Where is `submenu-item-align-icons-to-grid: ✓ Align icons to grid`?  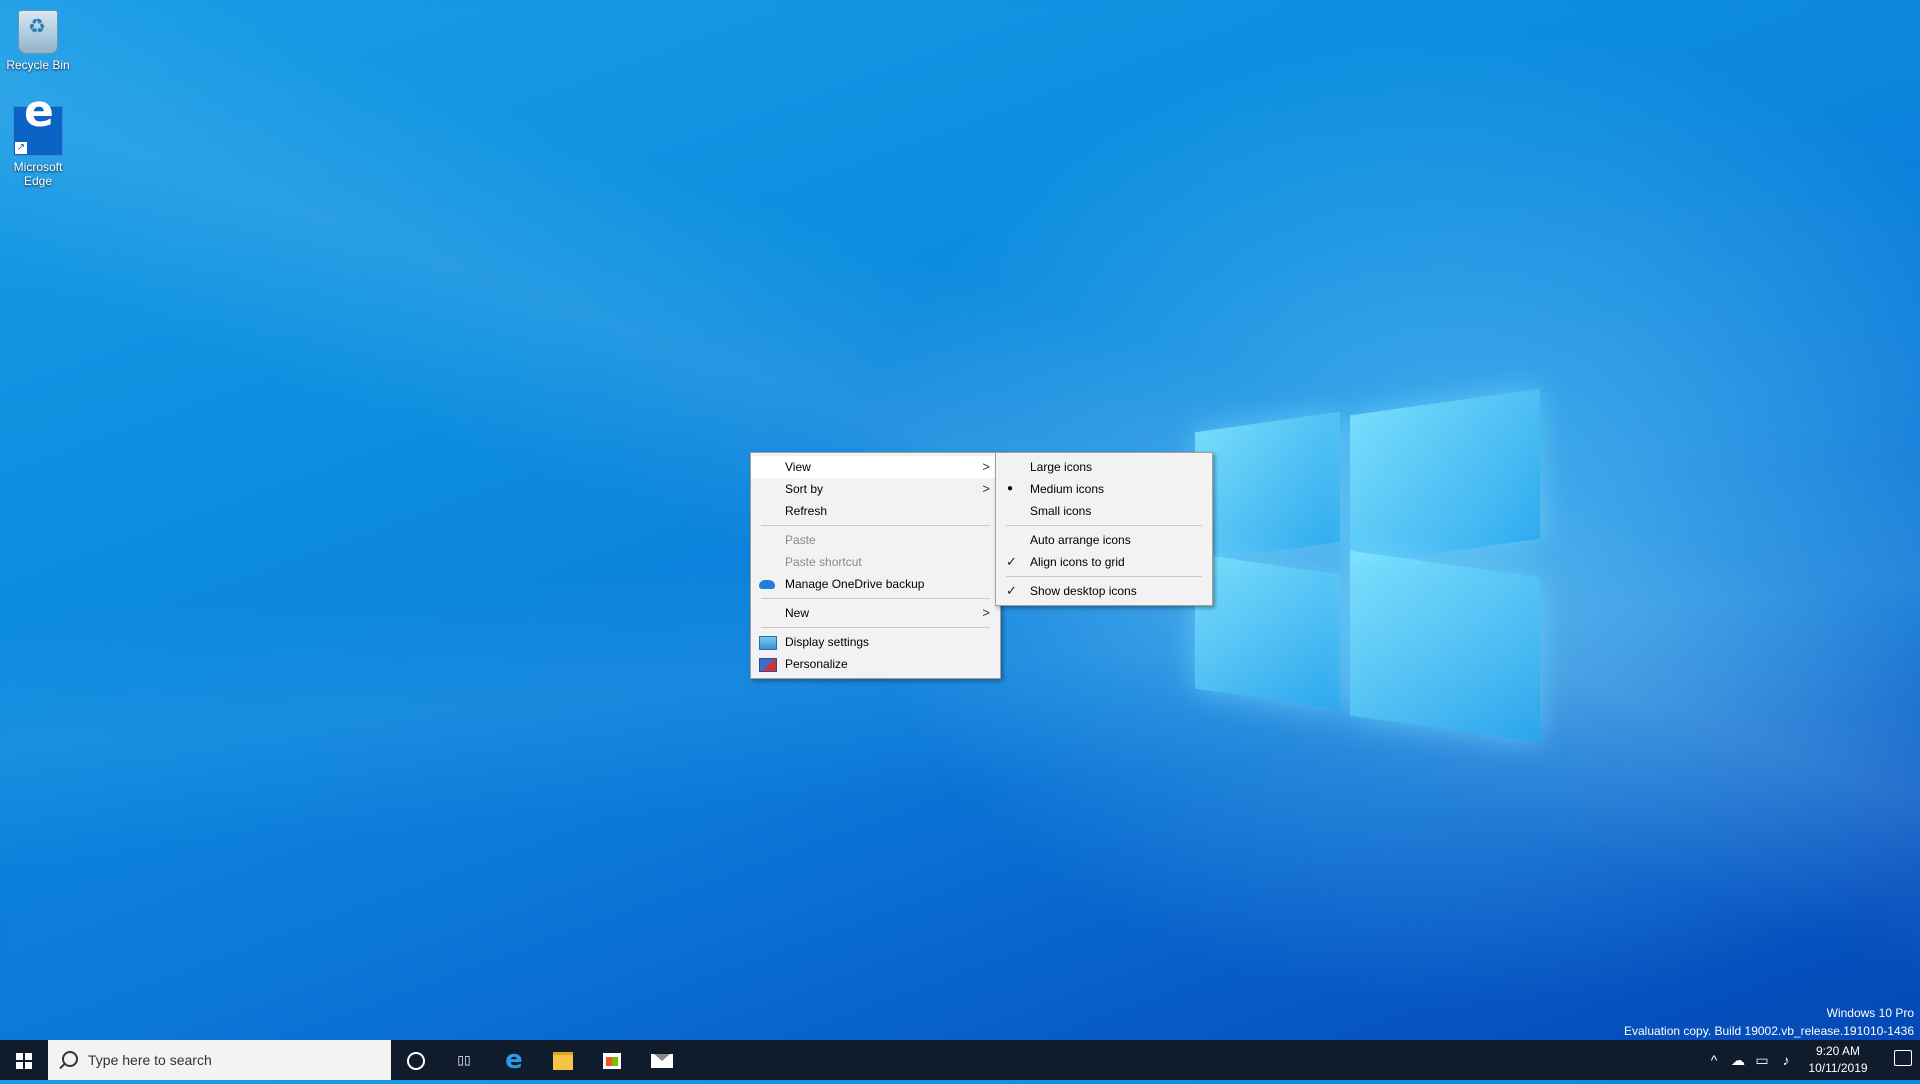 submenu-item-align-icons-to-grid: ✓ Align icons to grid is located at coordinates (1104, 562).